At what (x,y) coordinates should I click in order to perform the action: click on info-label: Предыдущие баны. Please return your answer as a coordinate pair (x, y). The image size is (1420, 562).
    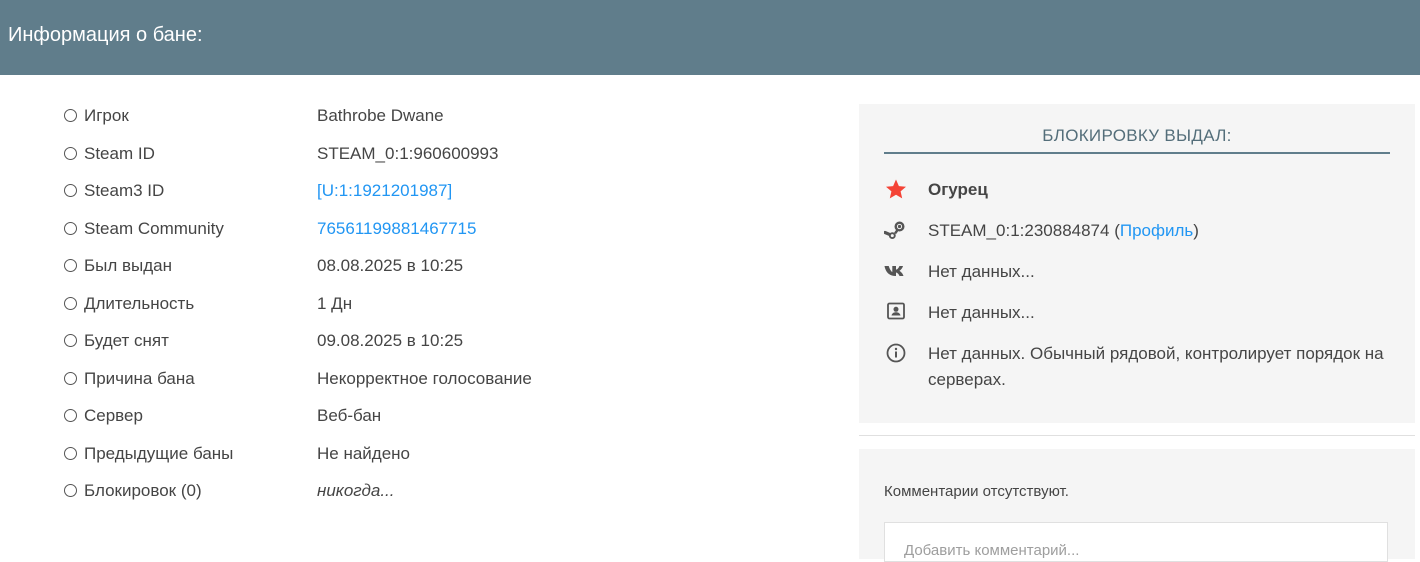
    Looking at the image, I should click on (159, 453).